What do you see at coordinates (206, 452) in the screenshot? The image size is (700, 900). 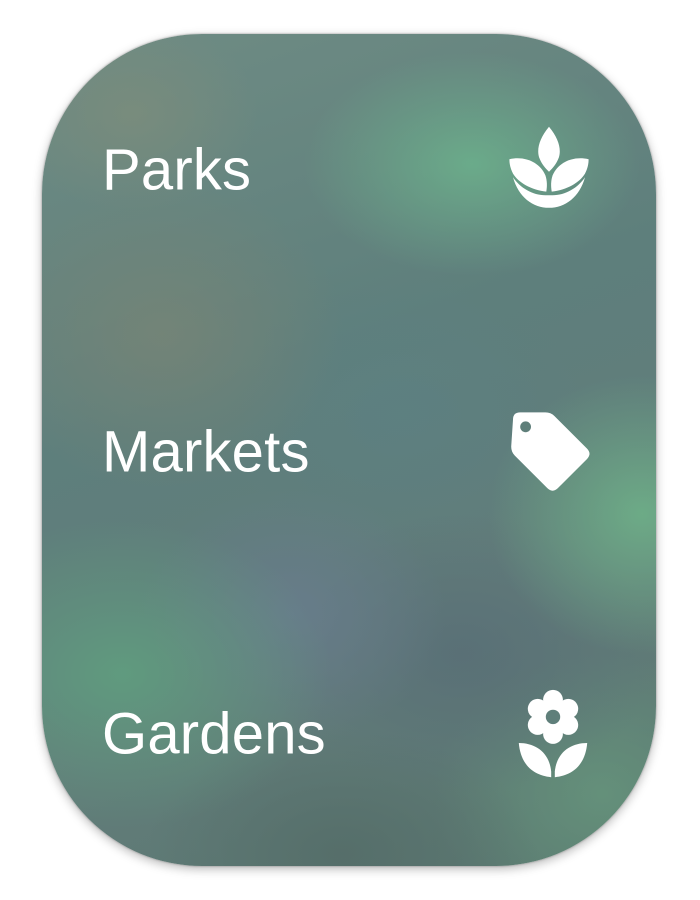 I see `menu-item-label: Markets` at bounding box center [206, 452].